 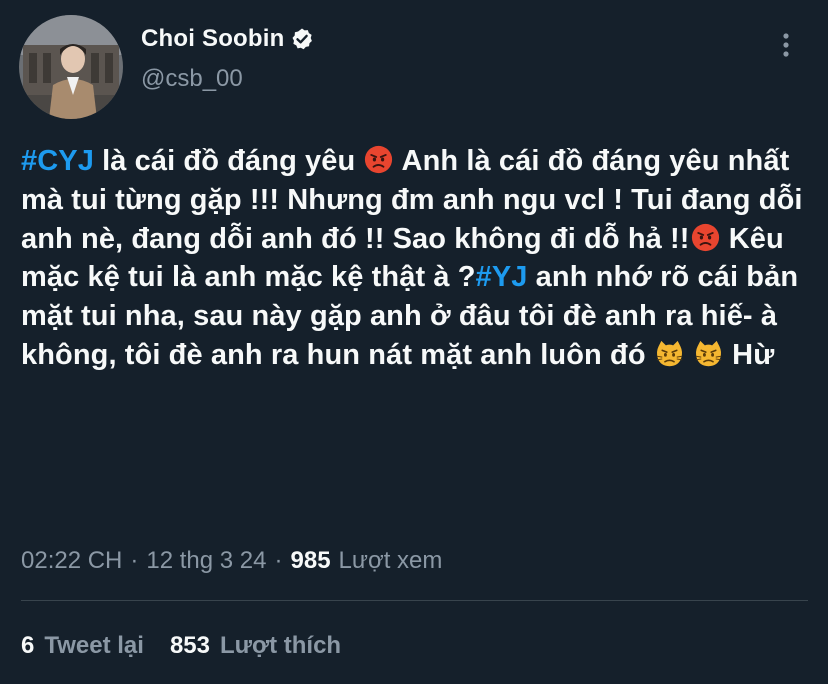 I want to click on more-options-button, so click(x=786, y=46).